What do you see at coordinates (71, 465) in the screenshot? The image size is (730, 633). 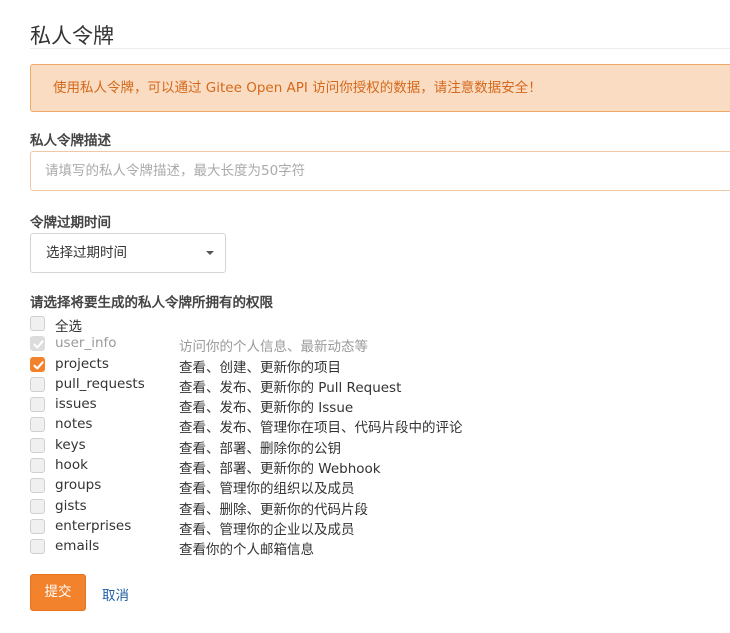 I see `permission-name: hook` at bounding box center [71, 465].